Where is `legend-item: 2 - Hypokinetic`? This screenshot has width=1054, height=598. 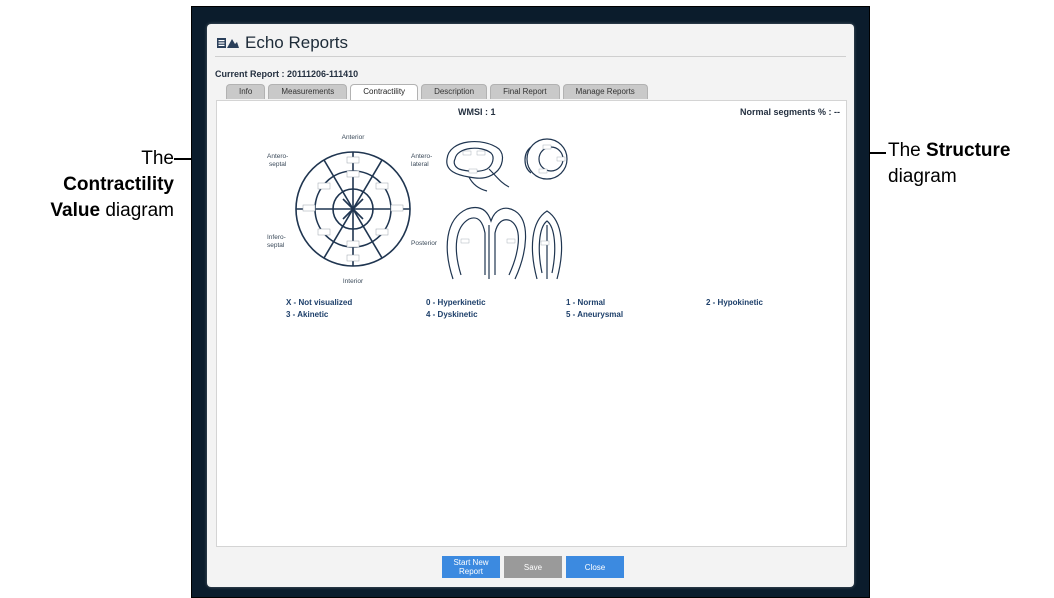 legend-item: 2 - Hypokinetic is located at coordinates (734, 302).